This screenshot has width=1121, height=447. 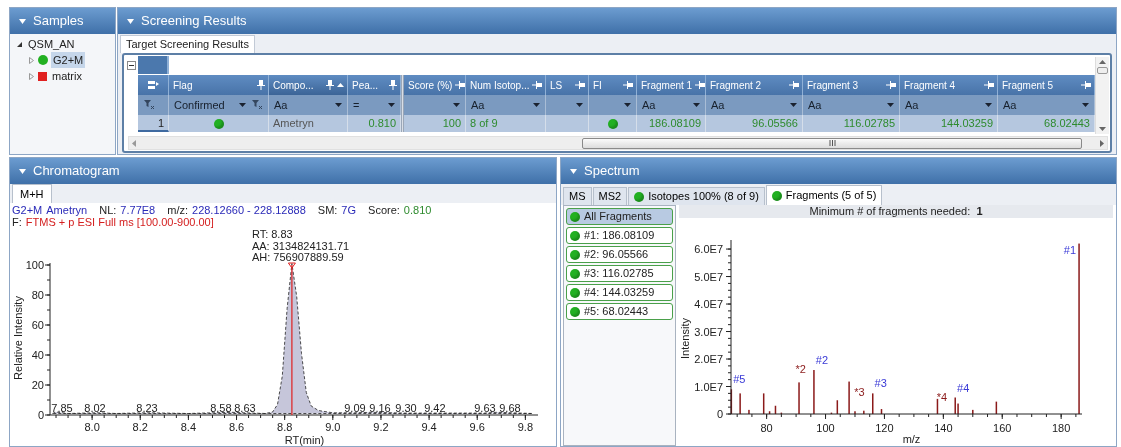 What do you see at coordinates (754, 123) in the screenshot?
I see `table-cell: 96.05566` at bounding box center [754, 123].